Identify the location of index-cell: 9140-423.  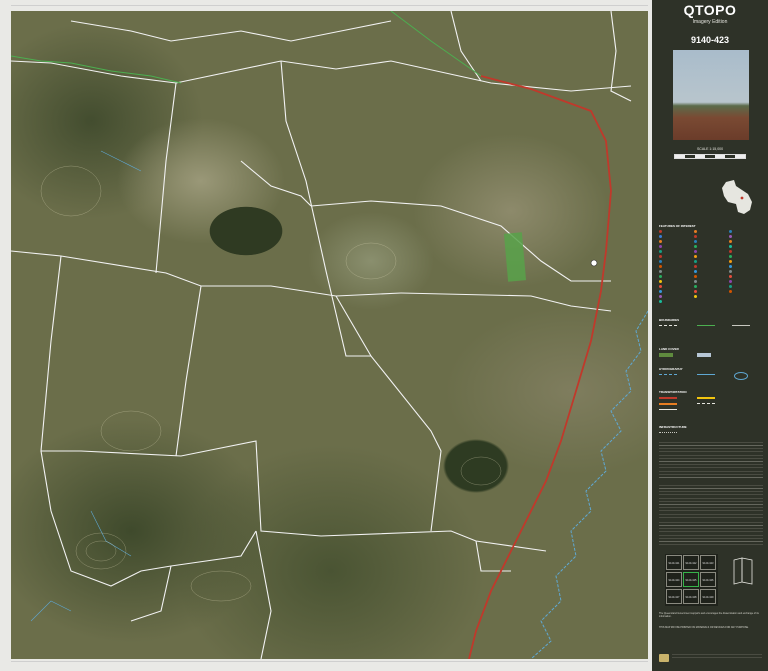
(708, 562).